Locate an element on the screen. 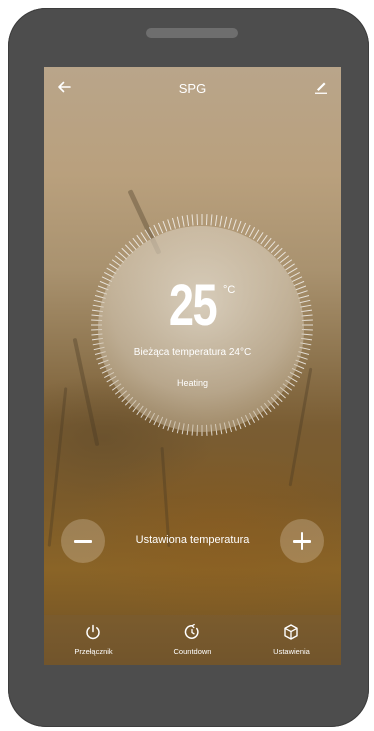 The image size is (374, 731). tab-power: Przełącznik is located at coordinates (93, 640).